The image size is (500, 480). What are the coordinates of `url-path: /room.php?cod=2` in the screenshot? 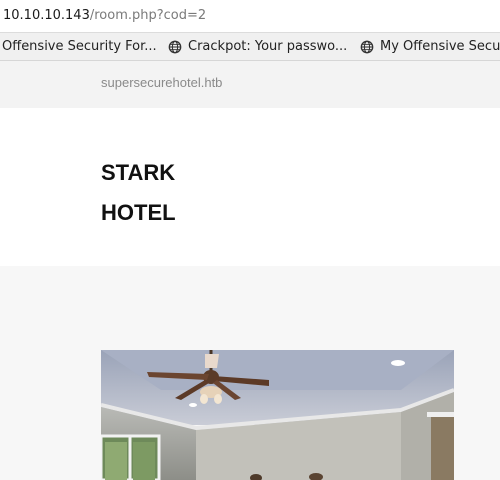 It's located at (148, 15).